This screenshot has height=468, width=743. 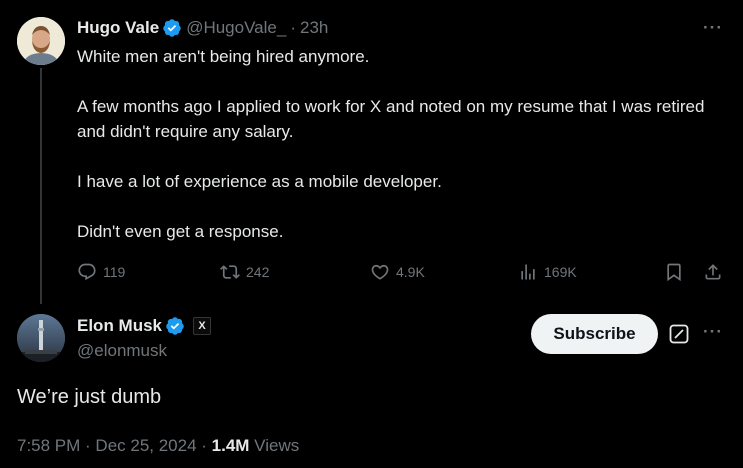 I want to click on main-tweet-text: We’re just dumb, so click(x=89, y=397).